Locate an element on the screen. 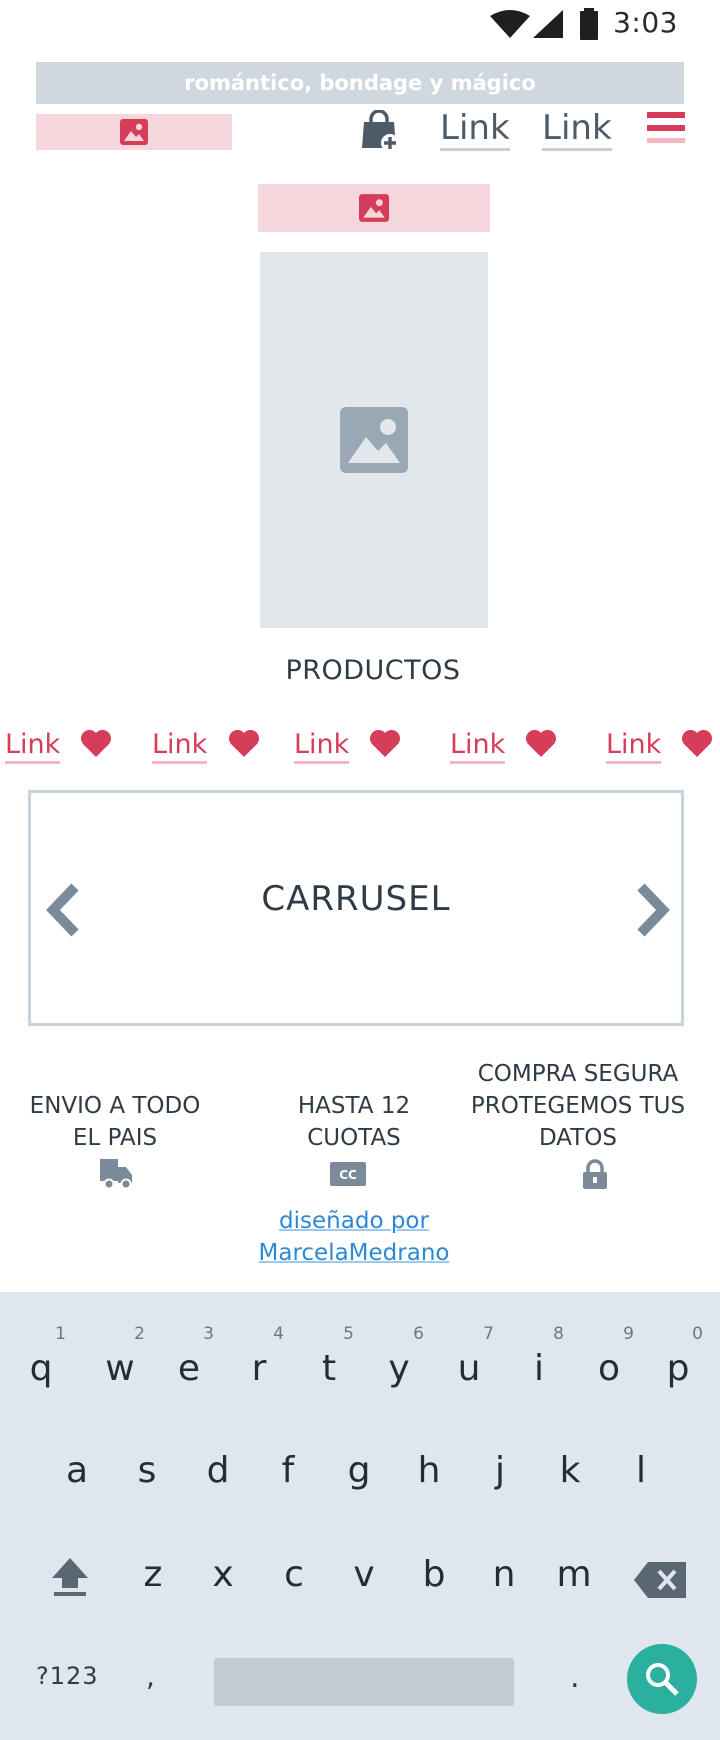 Image resolution: width=720 pixels, height=1740 pixels. svg-text: CC is located at coordinates (348, 1175).